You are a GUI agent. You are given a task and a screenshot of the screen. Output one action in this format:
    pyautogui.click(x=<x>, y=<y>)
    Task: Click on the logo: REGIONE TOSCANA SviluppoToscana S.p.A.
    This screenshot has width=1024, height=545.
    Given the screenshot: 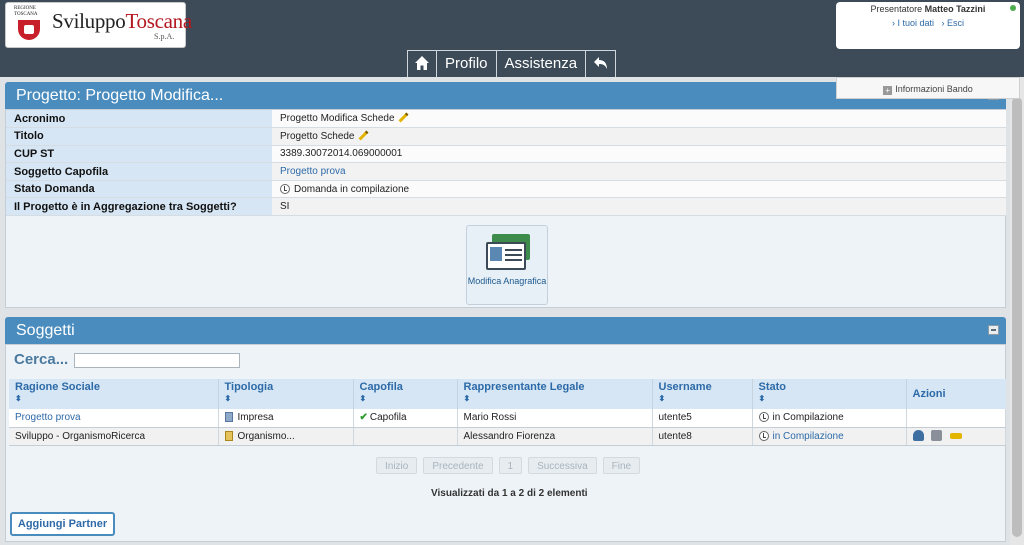 What is the action you would take?
    pyautogui.click(x=98, y=25)
    